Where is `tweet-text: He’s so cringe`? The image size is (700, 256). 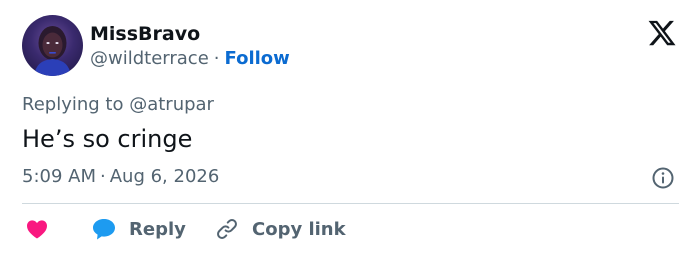
tweet-text: He’s so cringe is located at coordinates (107, 139).